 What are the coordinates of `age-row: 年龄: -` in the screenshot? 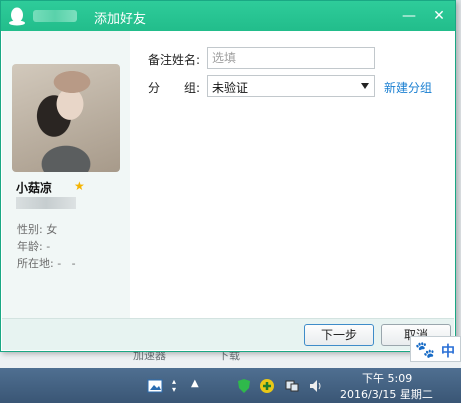 It's located at (33, 246).